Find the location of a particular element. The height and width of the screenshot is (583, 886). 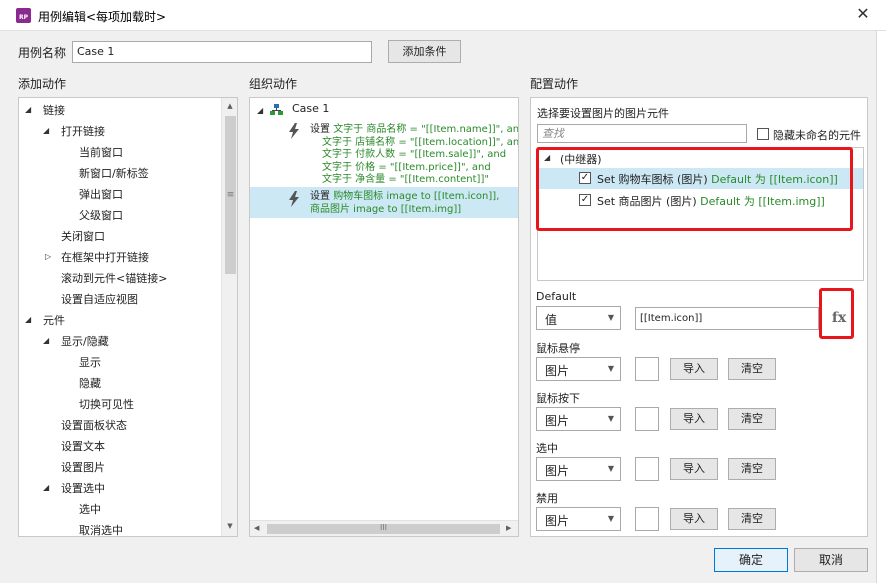

close-icon: ✕ is located at coordinates (863, 14).